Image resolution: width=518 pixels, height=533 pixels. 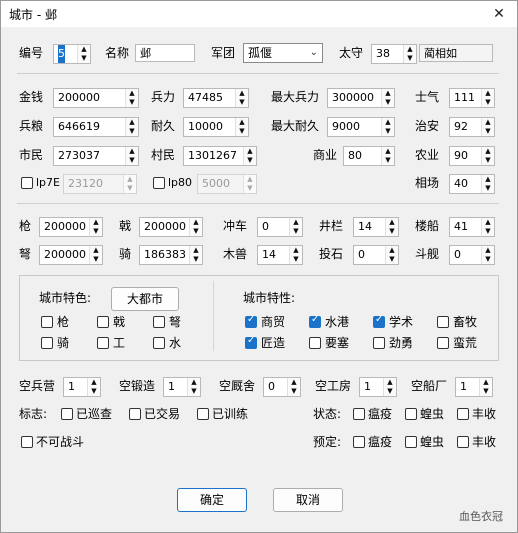 What do you see at coordinates (47, 343) in the screenshot?
I see `specialty-horse-checkbox` at bounding box center [47, 343].